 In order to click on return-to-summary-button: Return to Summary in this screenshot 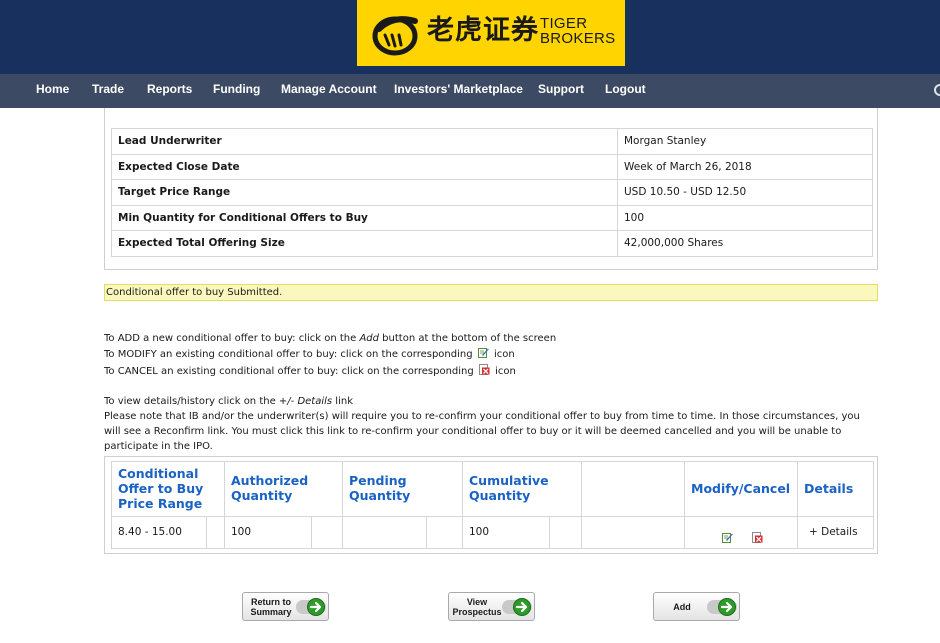, I will do `click(285, 606)`.